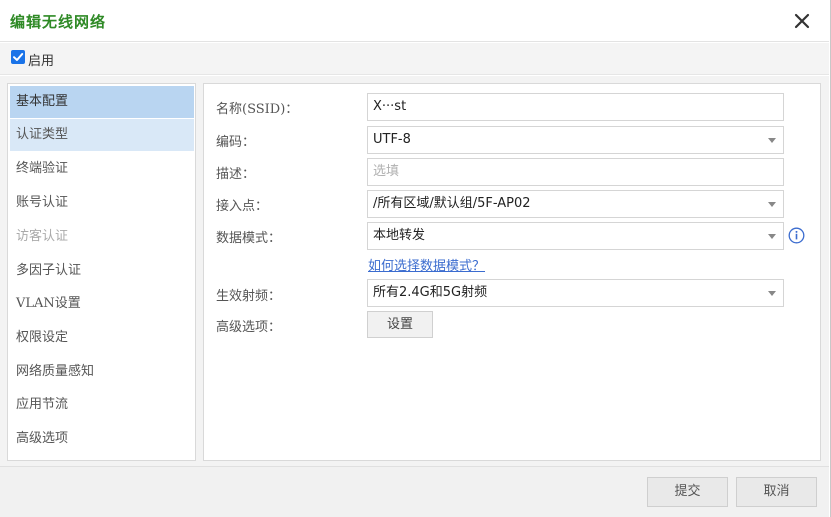 This screenshot has height=517, width=831. Describe the element at coordinates (102, 338) in the screenshot. I see `sidebar-item-permissions: 权限设定` at that location.